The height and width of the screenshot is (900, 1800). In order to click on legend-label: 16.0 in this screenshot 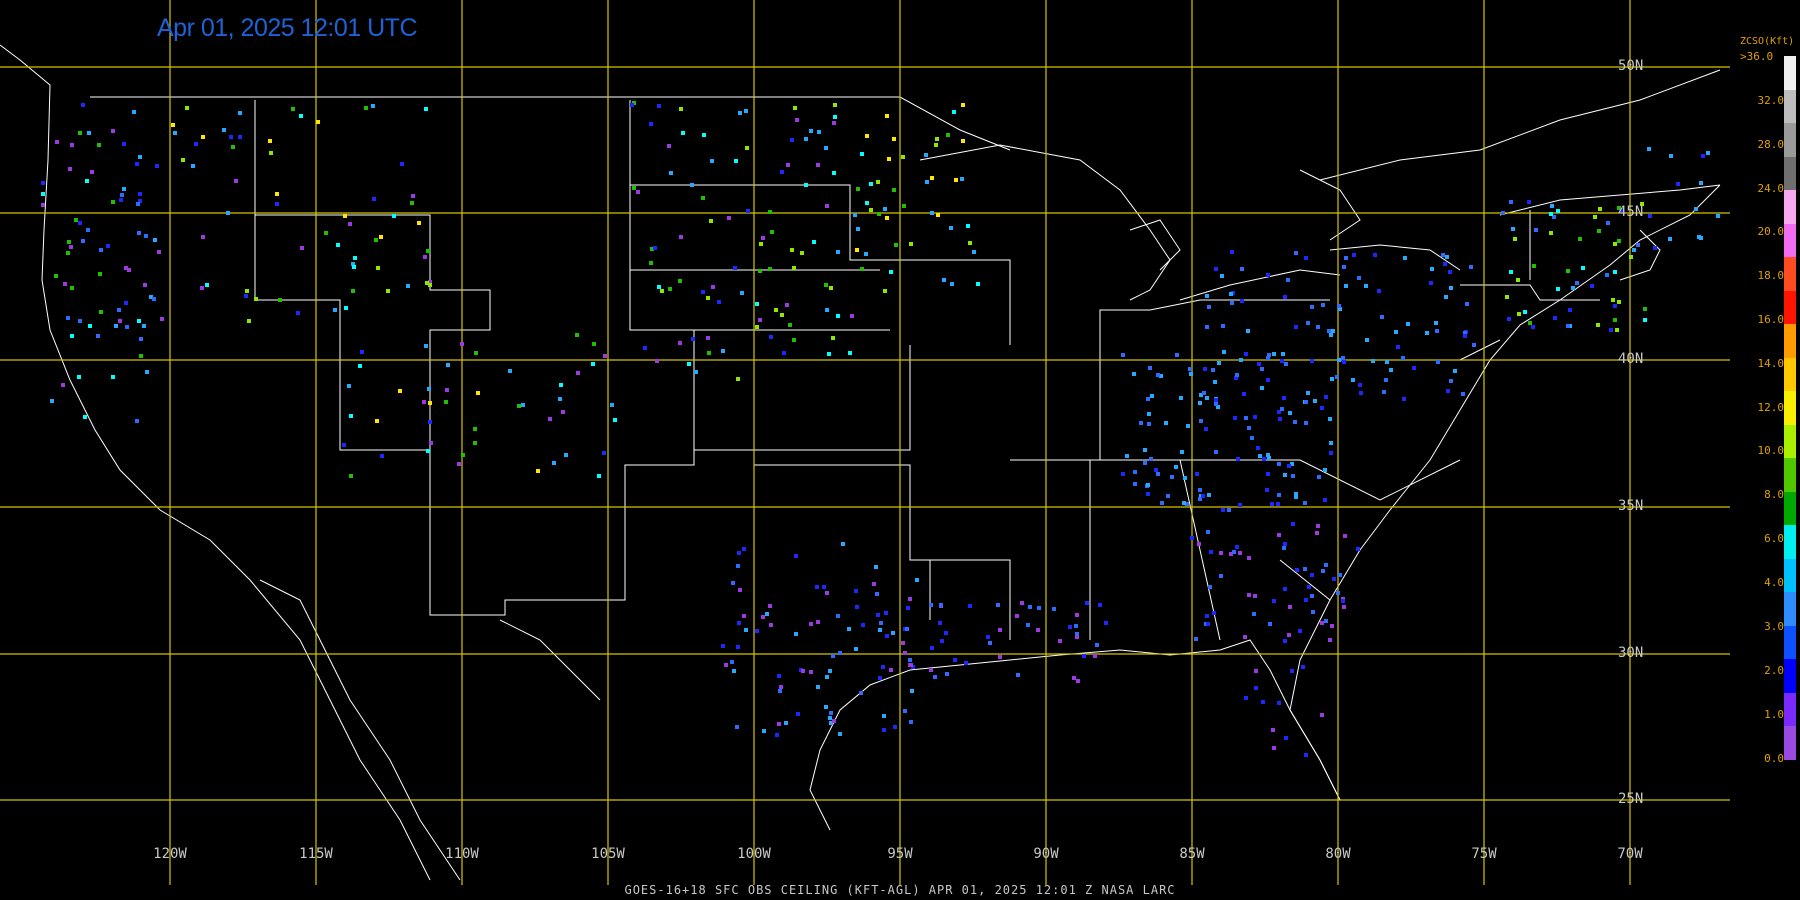, I will do `click(1771, 319)`.